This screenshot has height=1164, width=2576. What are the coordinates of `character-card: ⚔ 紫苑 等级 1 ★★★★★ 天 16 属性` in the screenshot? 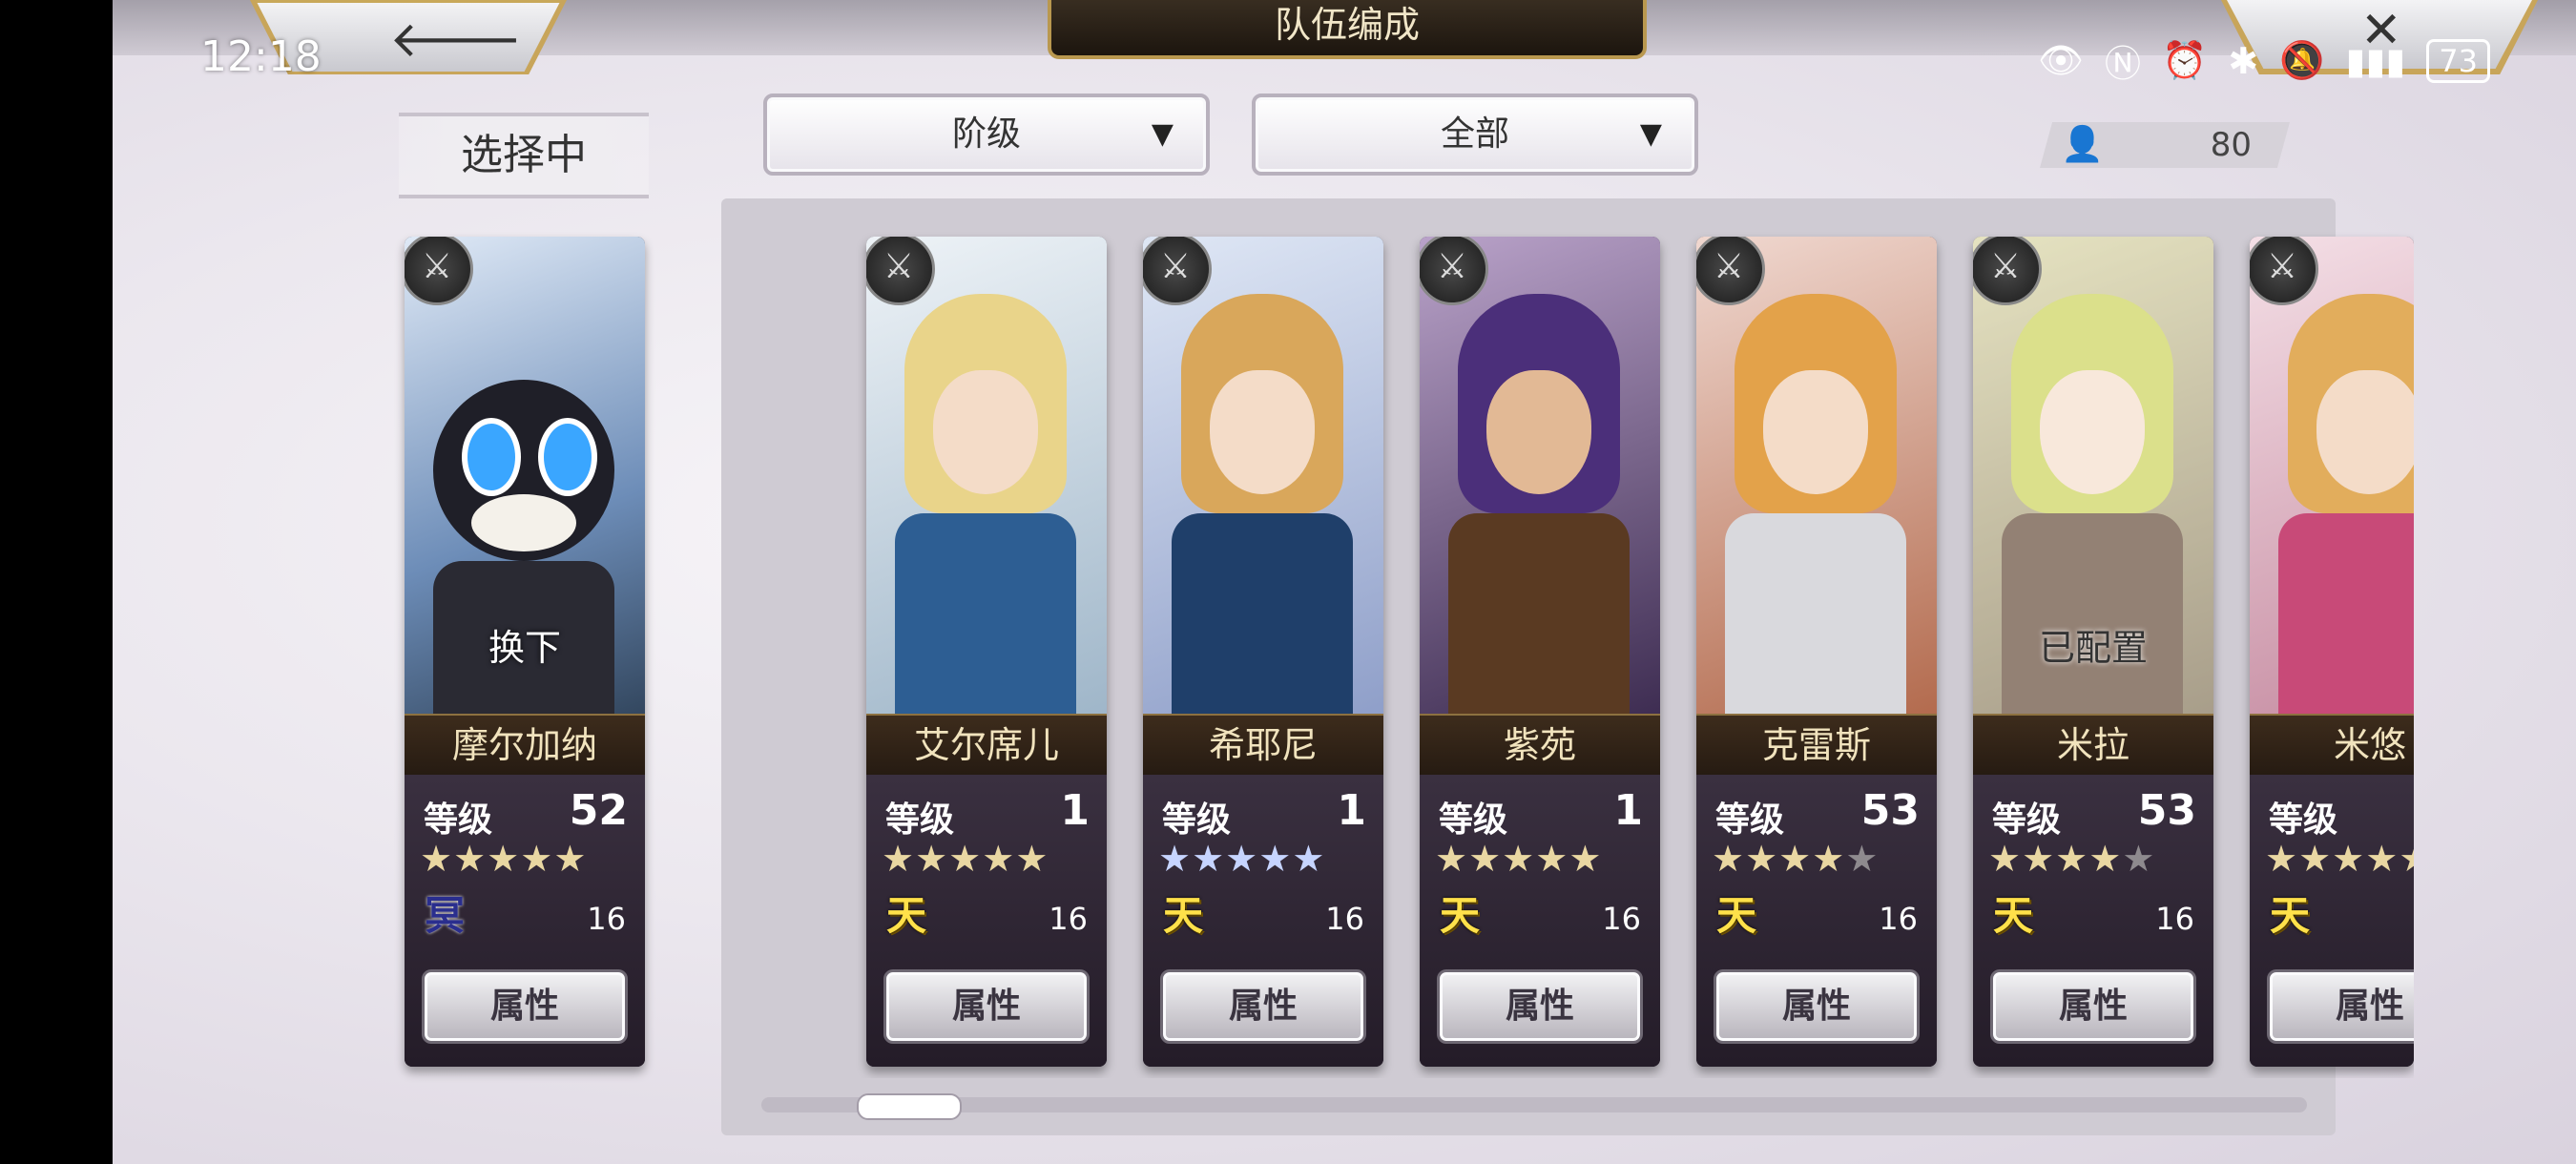 It's located at (1540, 652).